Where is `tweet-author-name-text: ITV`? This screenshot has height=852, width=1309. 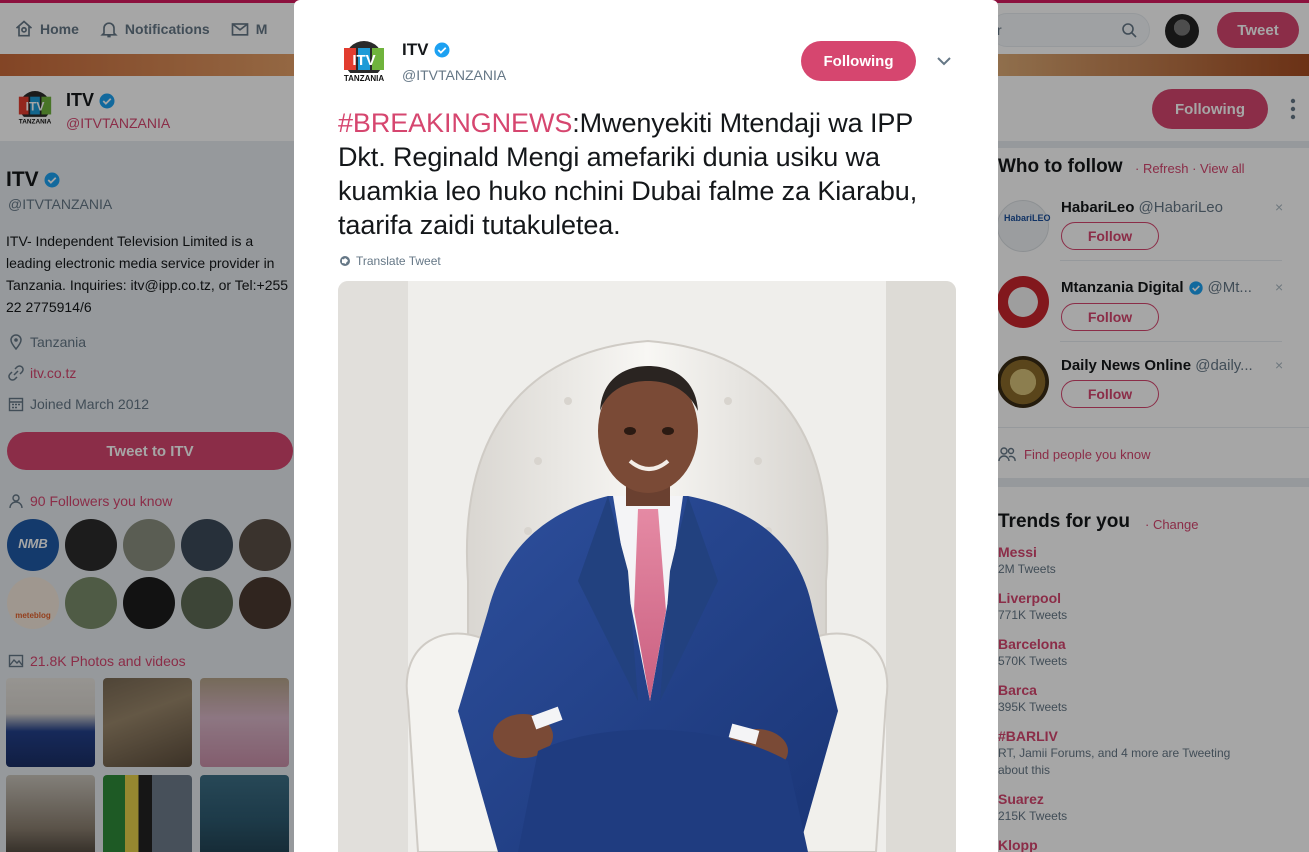
tweet-author-name-text: ITV is located at coordinates (415, 49).